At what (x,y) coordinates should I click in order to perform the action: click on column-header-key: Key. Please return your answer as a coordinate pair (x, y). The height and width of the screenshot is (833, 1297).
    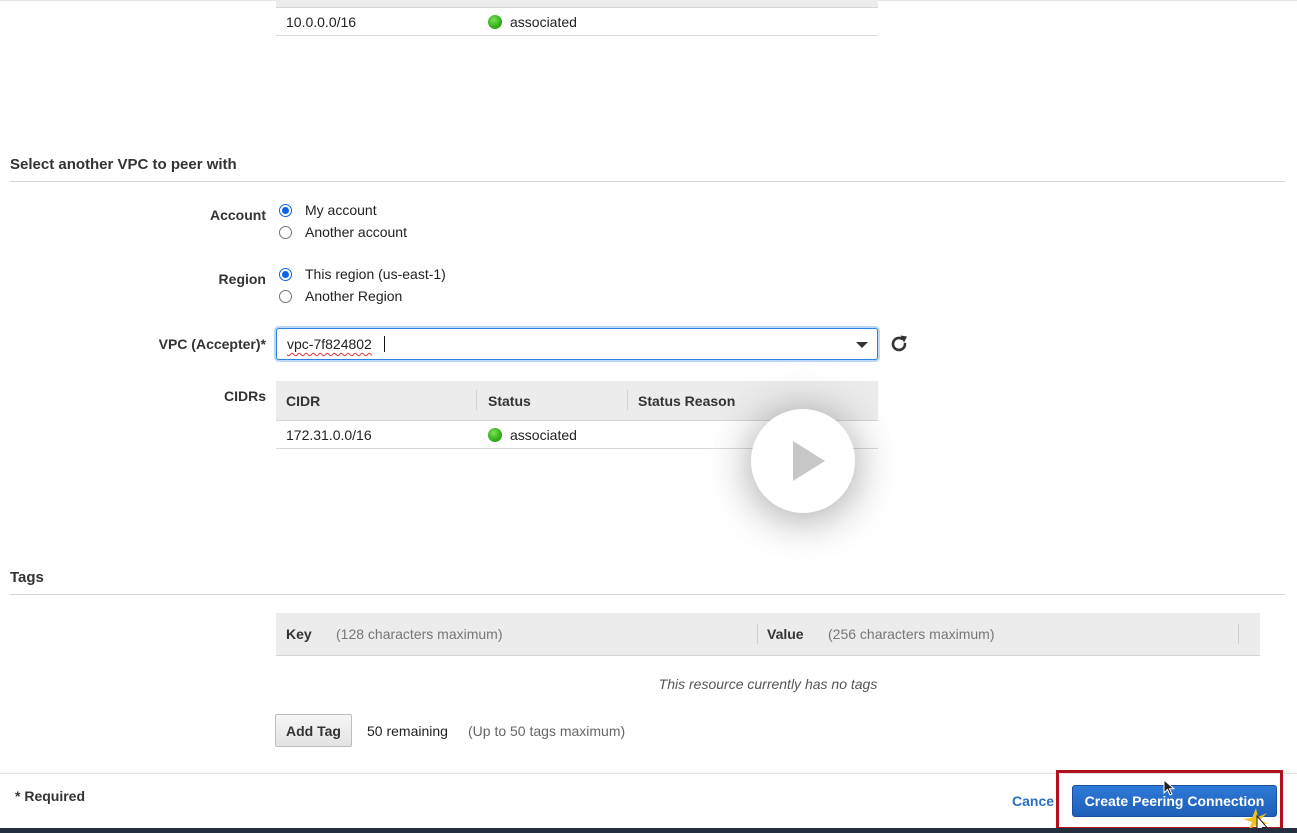
    Looking at the image, I should click on (299, 634).